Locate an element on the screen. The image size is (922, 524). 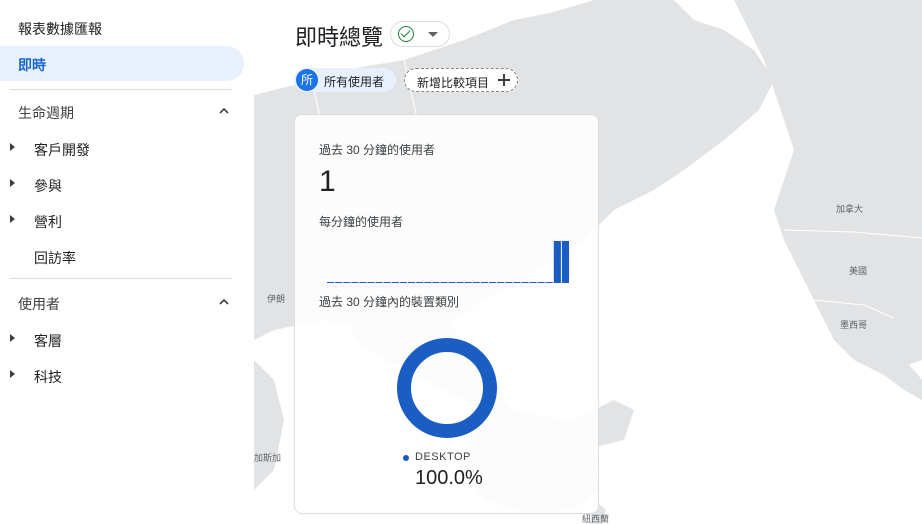
sidebar-item-label: 客層 is located at coordinates (48, 341).